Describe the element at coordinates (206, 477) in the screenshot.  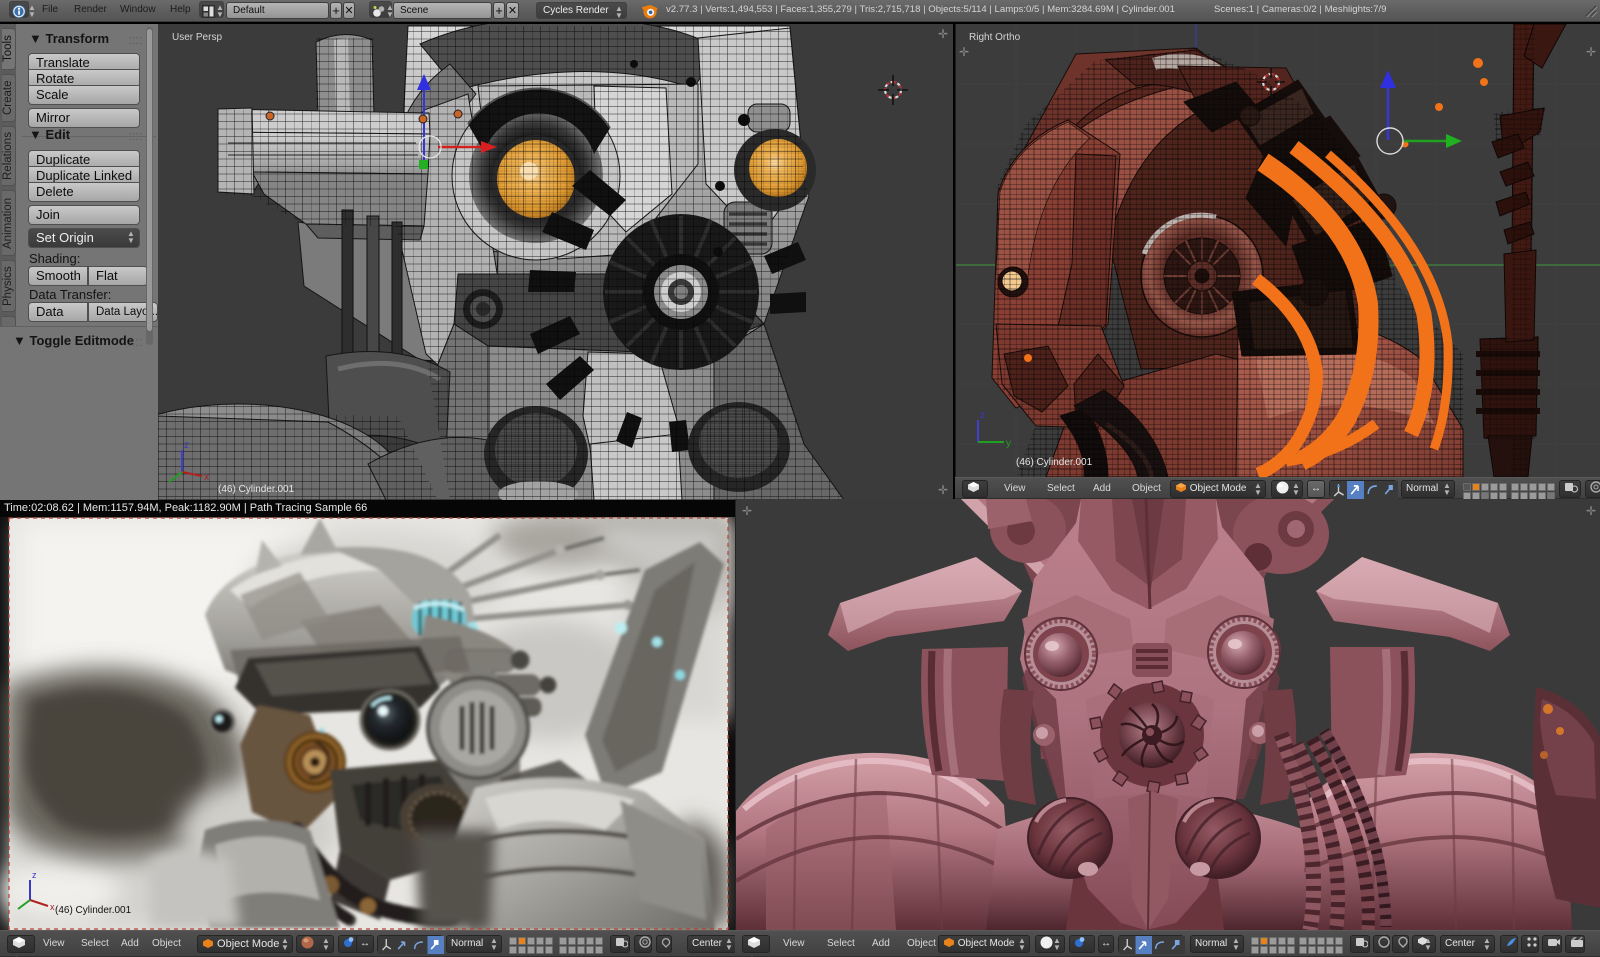
I see `svg-text: x` at that location.